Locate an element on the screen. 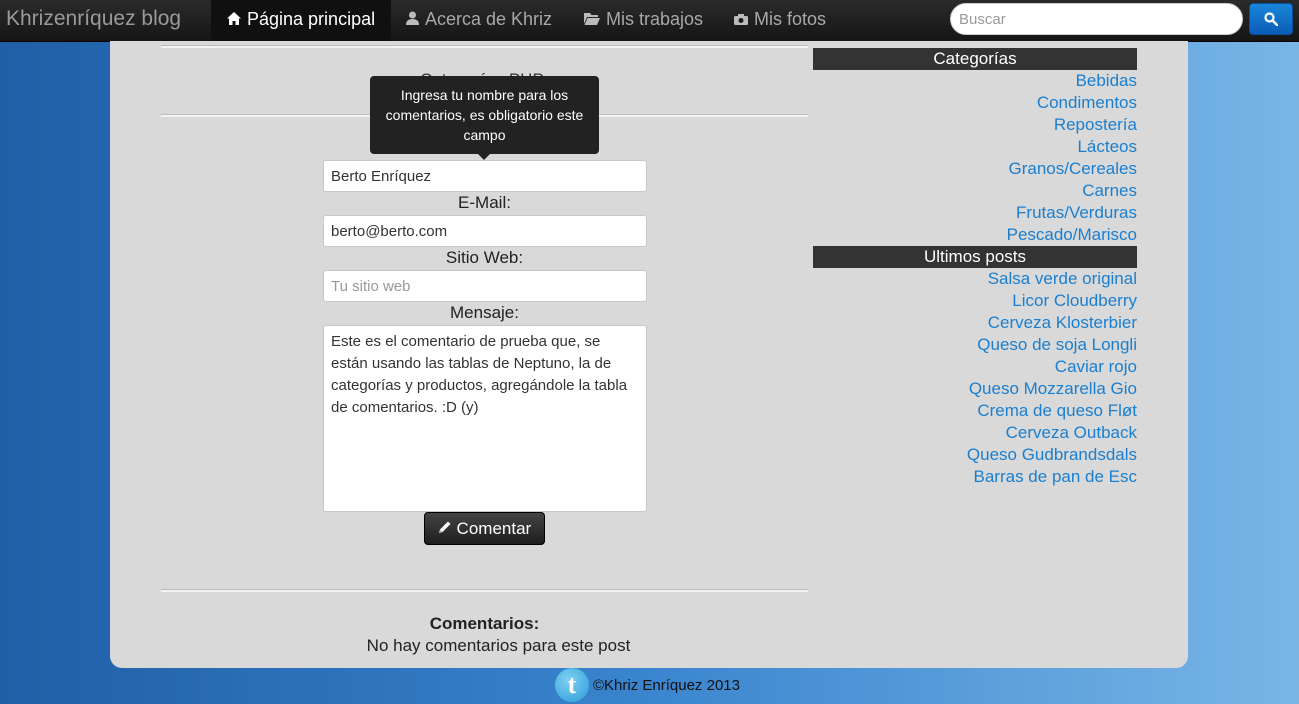 The image size is (1299, 704). camera-icon is located at coordinates (741, 20).